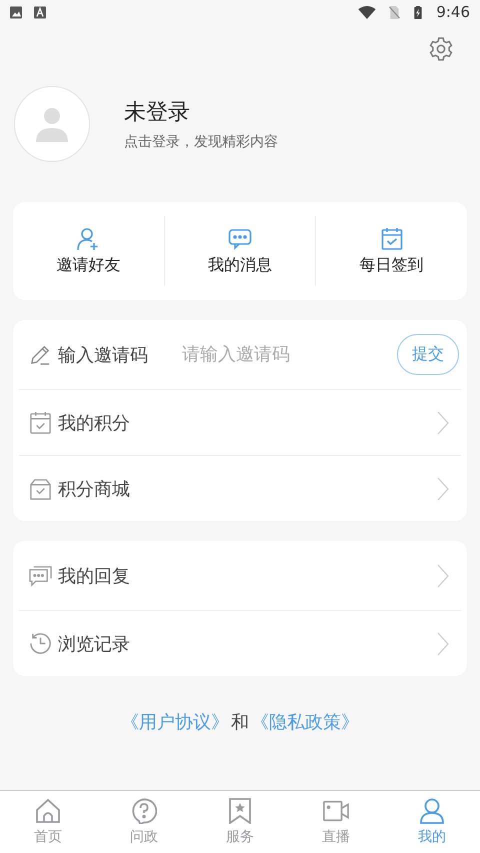  Describe the element at coordinates (240, 251) in the screenshot. I see `quick-action: 我的消息` at that location.